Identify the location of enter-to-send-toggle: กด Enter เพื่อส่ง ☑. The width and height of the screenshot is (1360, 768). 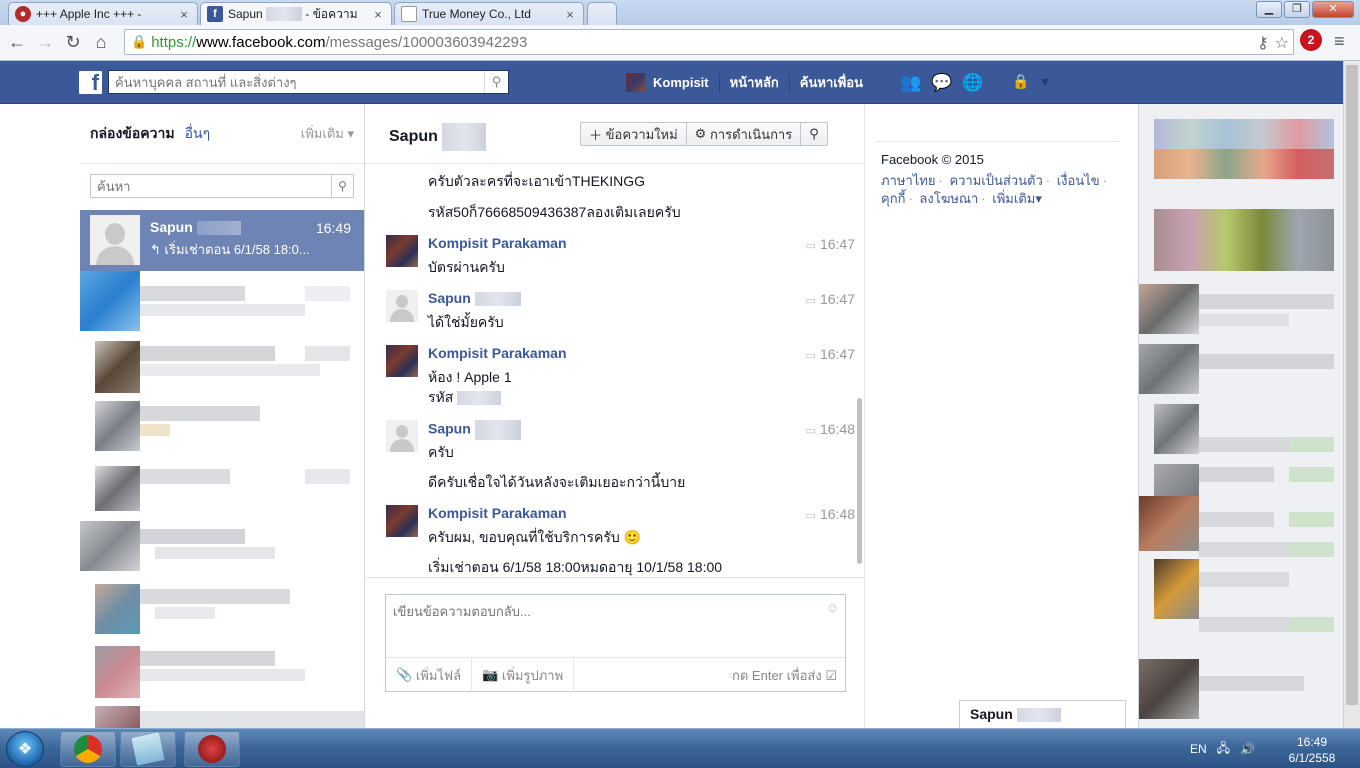
(788, 675).